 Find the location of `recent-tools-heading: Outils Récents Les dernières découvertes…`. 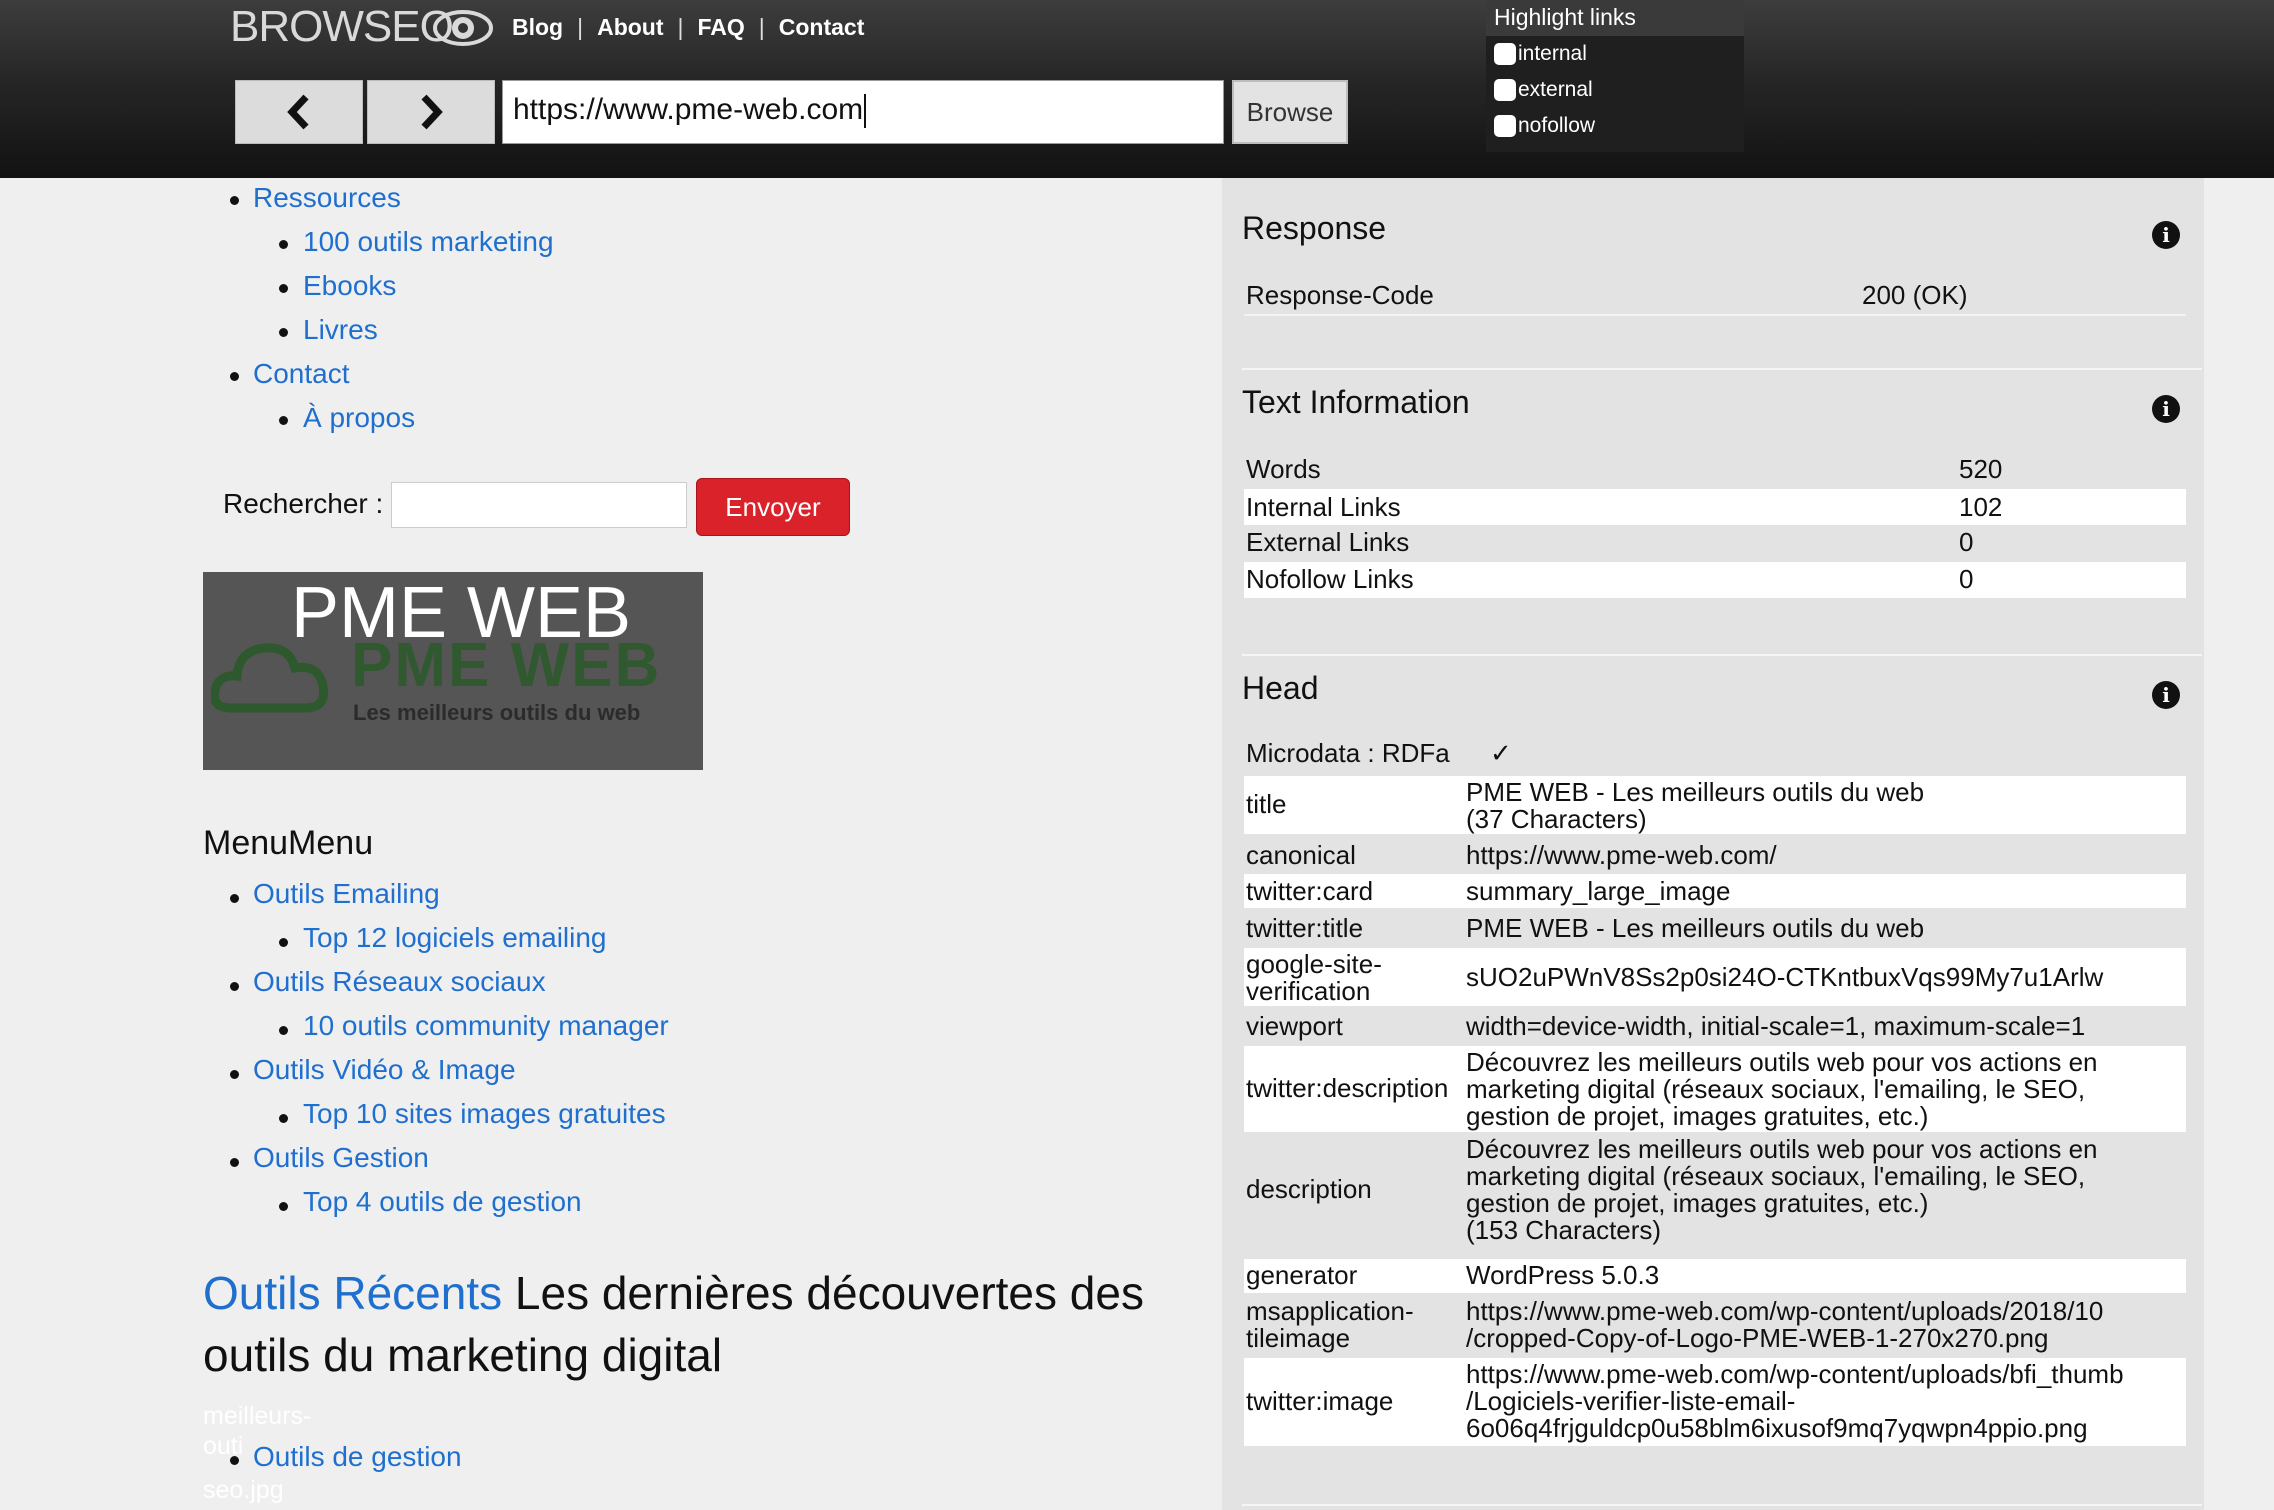

recent-tools-heading: Outils Récents Les dernières découvertes… is located at coordinates (703, 1324).